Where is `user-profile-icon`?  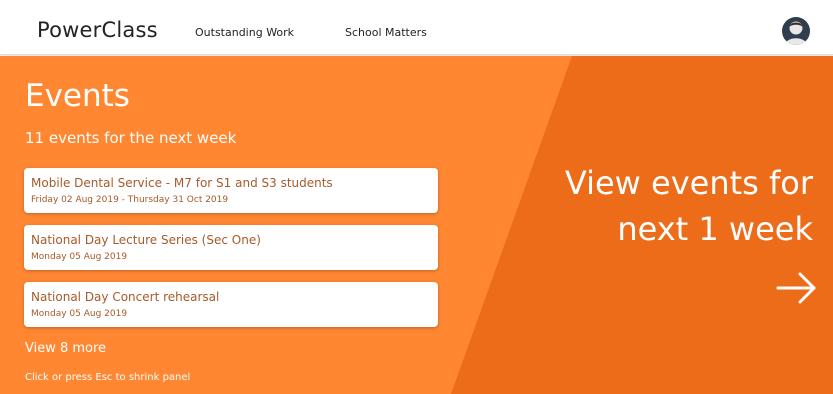
user-profile-icon is located at coordinates (796, 33).